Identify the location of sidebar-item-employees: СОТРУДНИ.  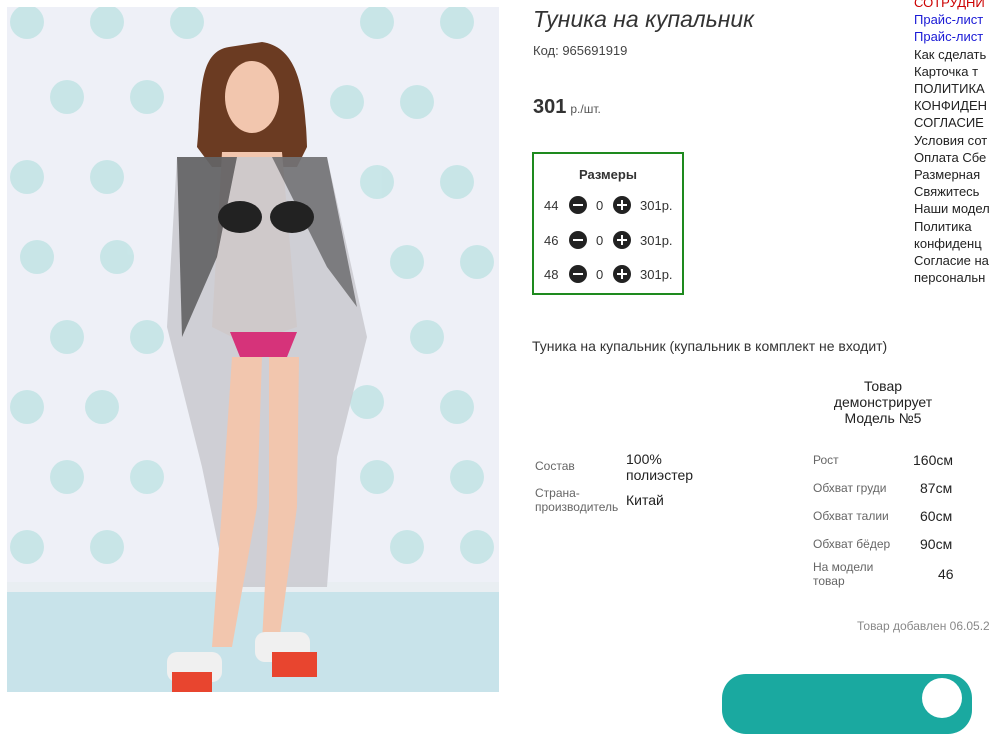
(951, 5).